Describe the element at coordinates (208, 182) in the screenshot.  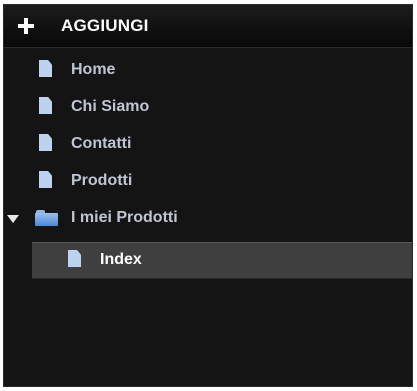
I see `tree-item-prodotti: Prodotti` at that location.